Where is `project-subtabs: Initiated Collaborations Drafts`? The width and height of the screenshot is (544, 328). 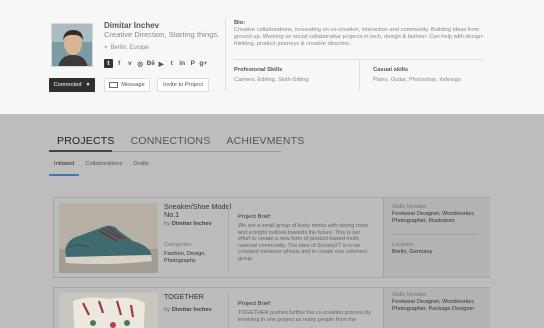
project-subtabs: Initiated Collaborations Drafts is located at coordinates (102, 168).